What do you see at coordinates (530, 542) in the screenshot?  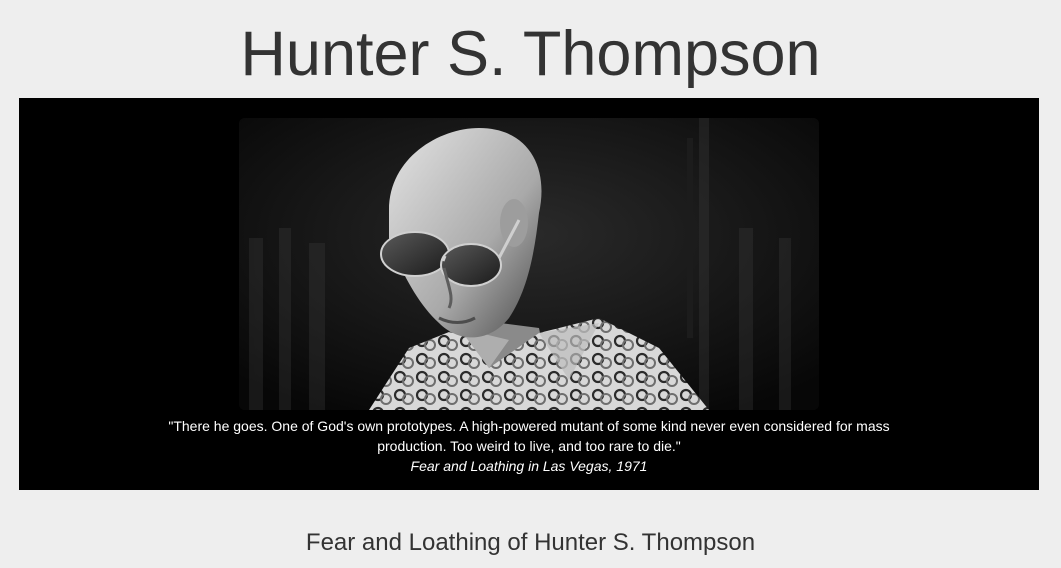 I see `section-heading: Fear and Loathing of Hunter S. Thompson` at bounding box center [530, 542].